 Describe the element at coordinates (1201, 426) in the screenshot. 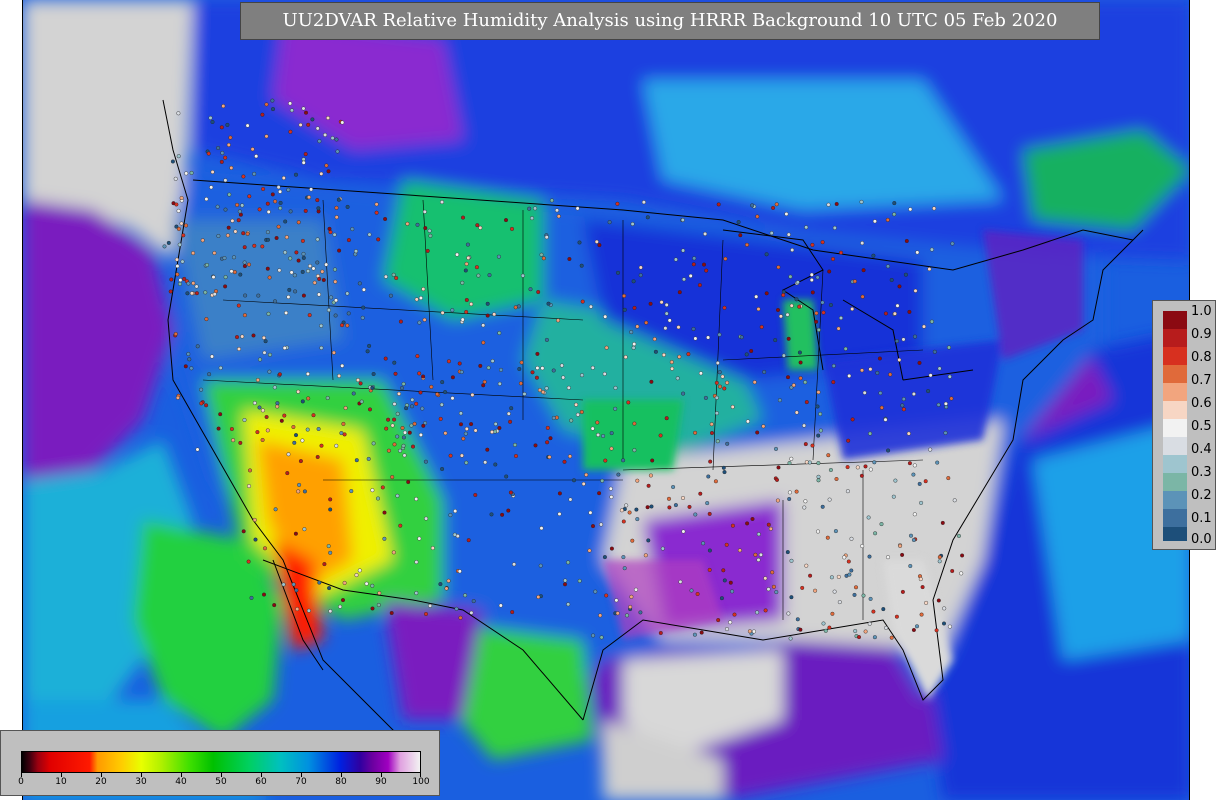

I see `obs-colorbar-label: 0.5` at that location.